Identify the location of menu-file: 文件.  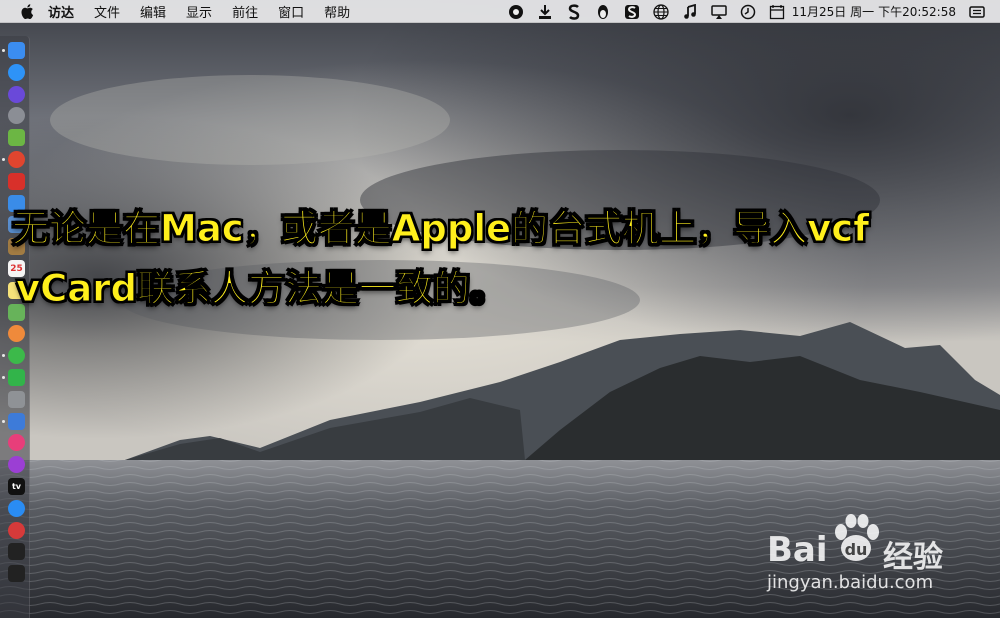
(107, 11).